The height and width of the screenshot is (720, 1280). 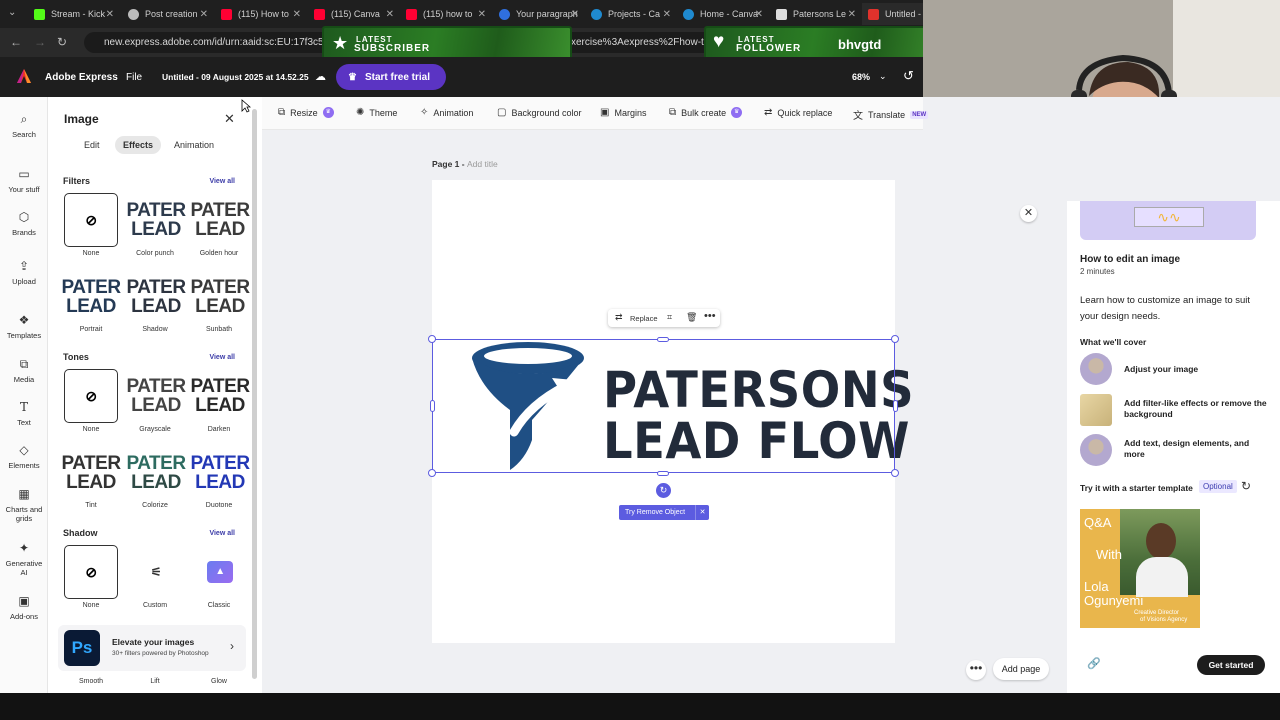 I want to click on resize-handle-bl, so click(x=432, y=473).